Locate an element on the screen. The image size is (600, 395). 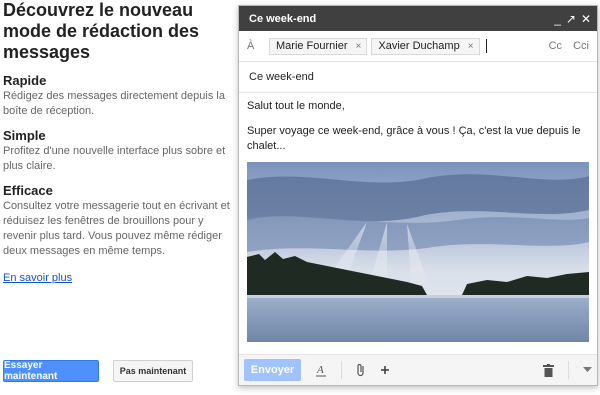
cc-link: Cc is located at coordinates (555, 46).